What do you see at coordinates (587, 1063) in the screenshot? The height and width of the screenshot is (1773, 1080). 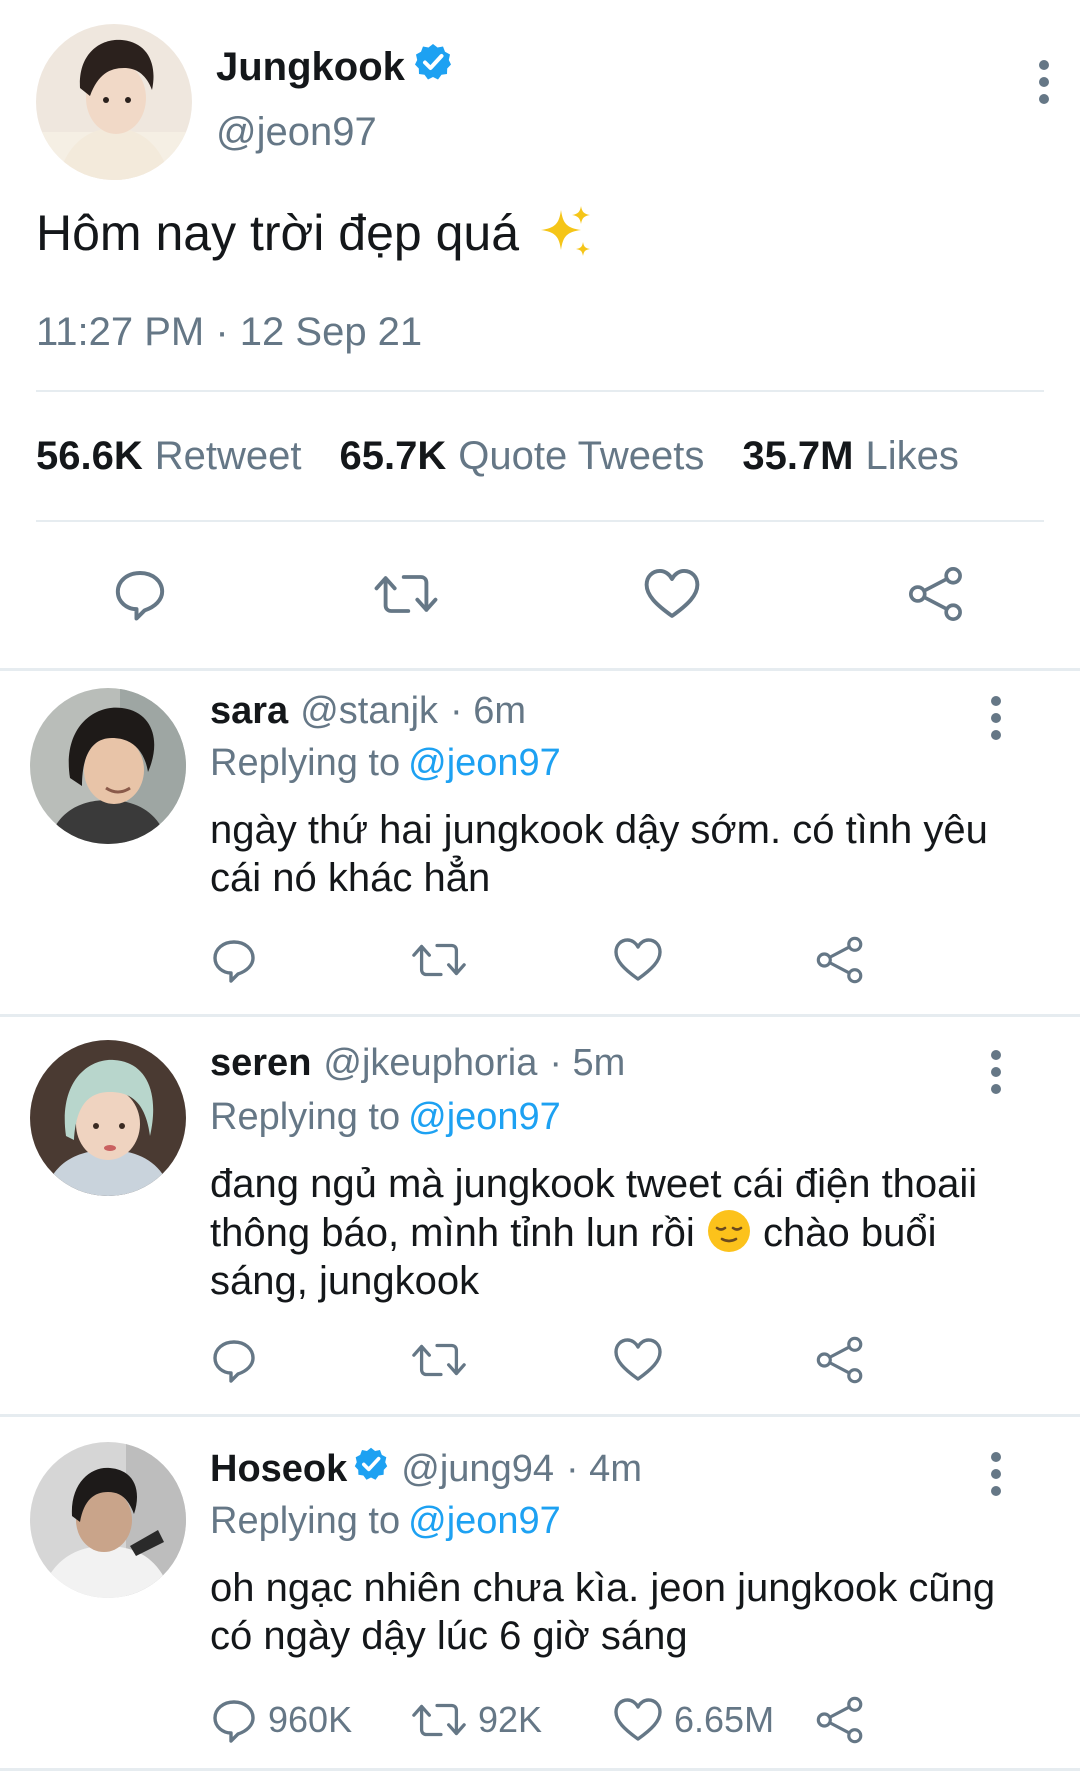 I see `reply-time: · 5m` at bounding box center [587, 1063].